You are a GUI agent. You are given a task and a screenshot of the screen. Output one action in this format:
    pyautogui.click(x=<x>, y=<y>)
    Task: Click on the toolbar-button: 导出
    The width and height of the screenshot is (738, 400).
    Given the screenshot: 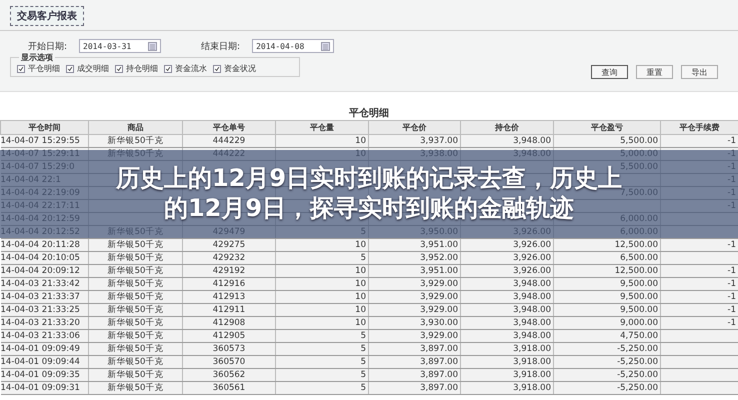 What is the action you would take?
    pyautogui.click(x=699, y=72)
    